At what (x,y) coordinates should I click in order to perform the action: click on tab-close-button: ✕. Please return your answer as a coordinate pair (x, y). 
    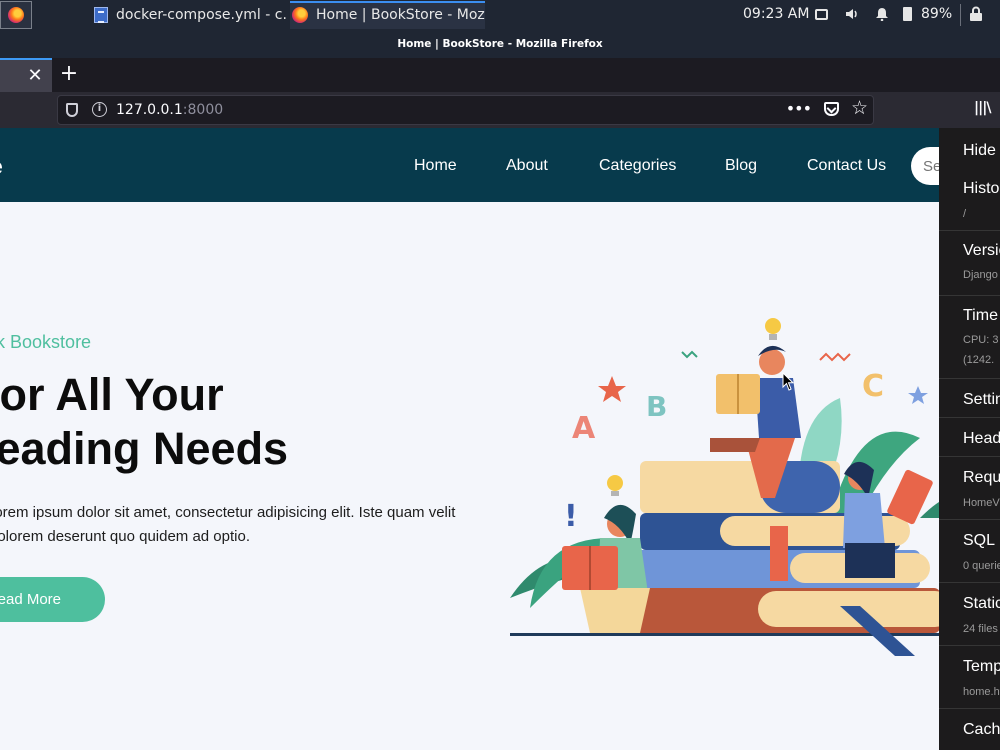
    Looking at the image, I should click on (35, 76).